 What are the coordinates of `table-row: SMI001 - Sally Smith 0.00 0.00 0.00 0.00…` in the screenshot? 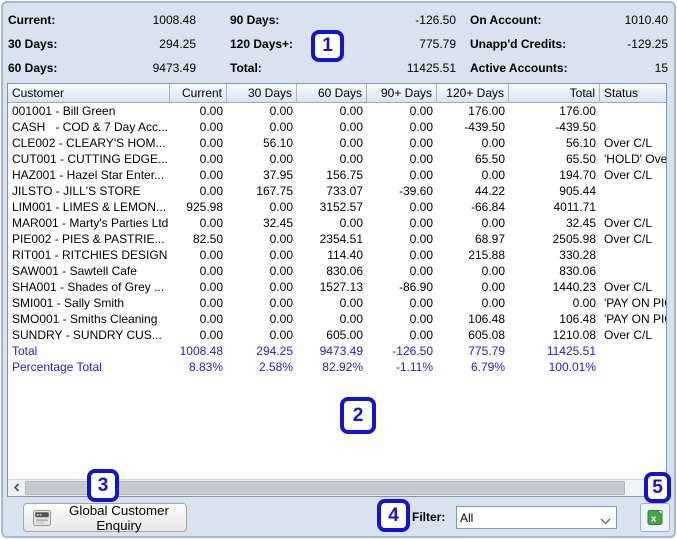 It's located at (337, 303).